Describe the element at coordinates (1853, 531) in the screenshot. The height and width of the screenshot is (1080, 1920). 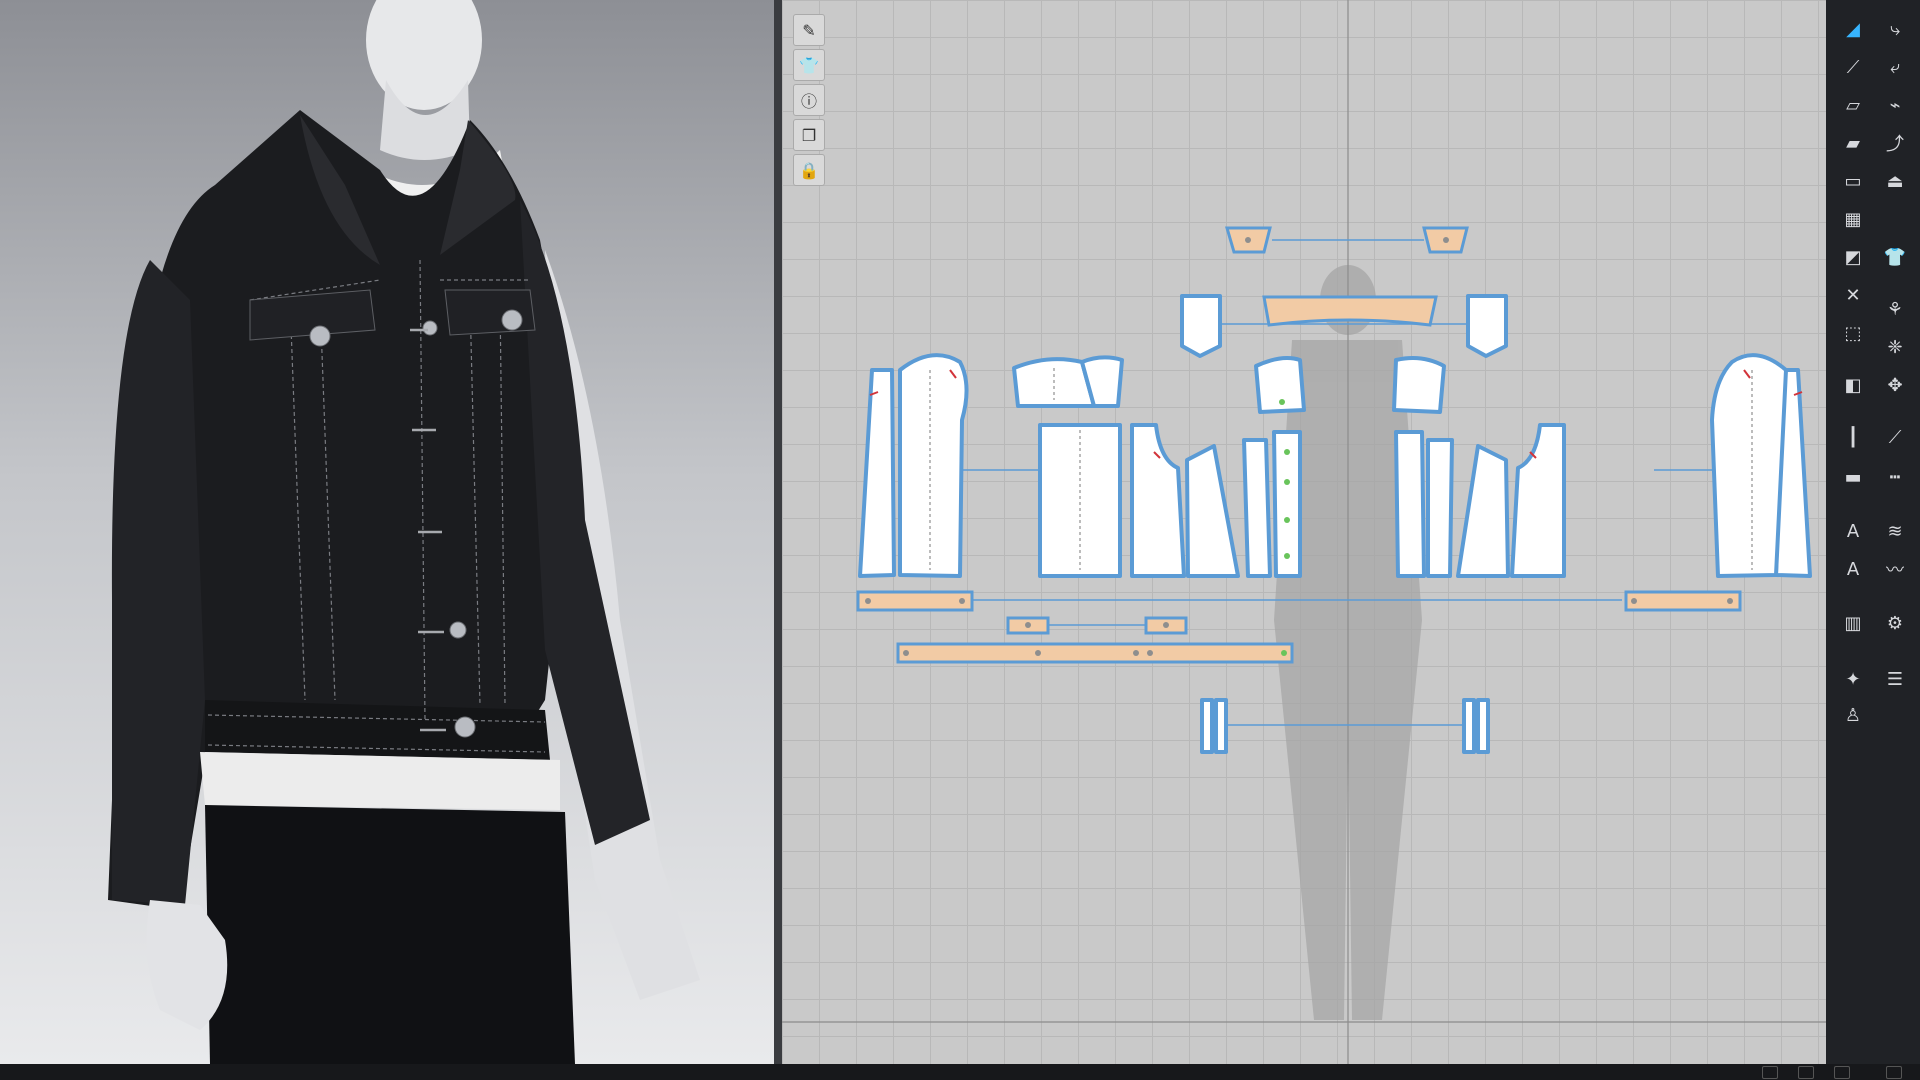
I see `grade-icon: A` at that location.